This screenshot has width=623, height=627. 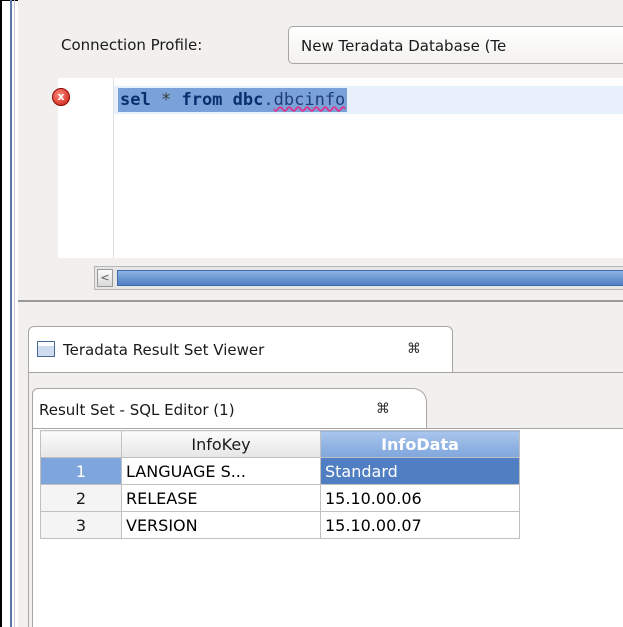 I want to click on tab-label: Teradata Result Set Viewer, so click(x=164, y=350).